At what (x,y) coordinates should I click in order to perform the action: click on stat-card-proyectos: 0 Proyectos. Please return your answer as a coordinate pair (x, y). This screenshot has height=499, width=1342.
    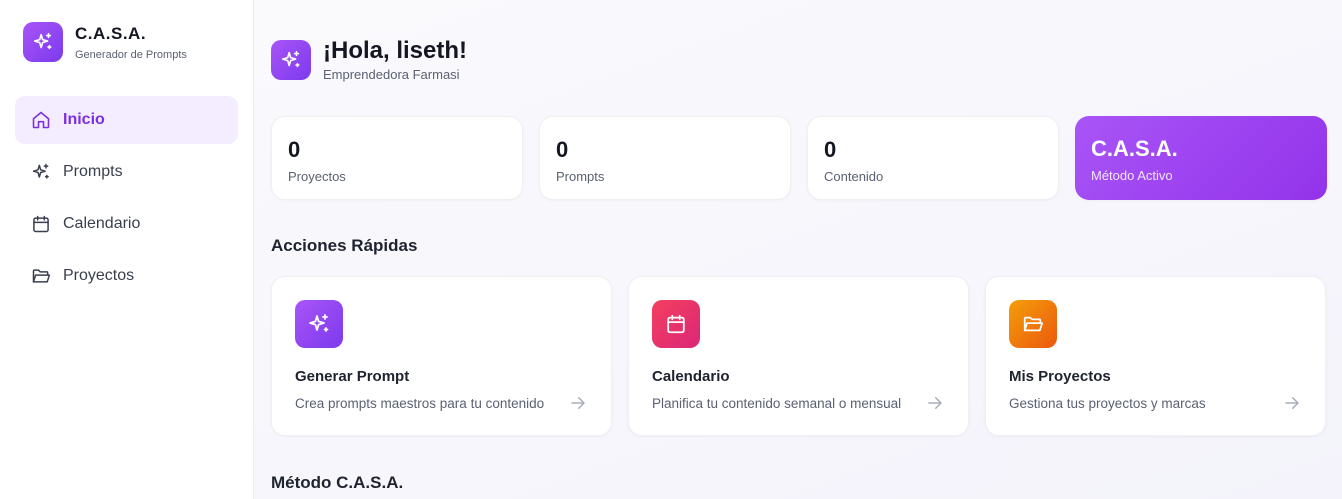
    Looking at the image, I should click on (397, 158).